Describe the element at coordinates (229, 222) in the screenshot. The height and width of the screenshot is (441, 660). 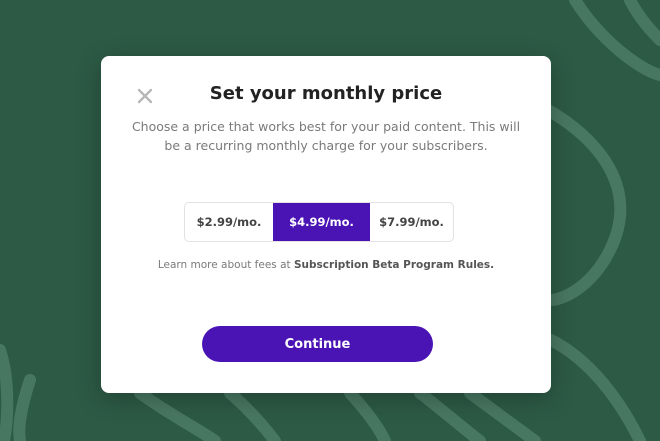
I see `price-option-2-99: $2.99/mo.` at that location.